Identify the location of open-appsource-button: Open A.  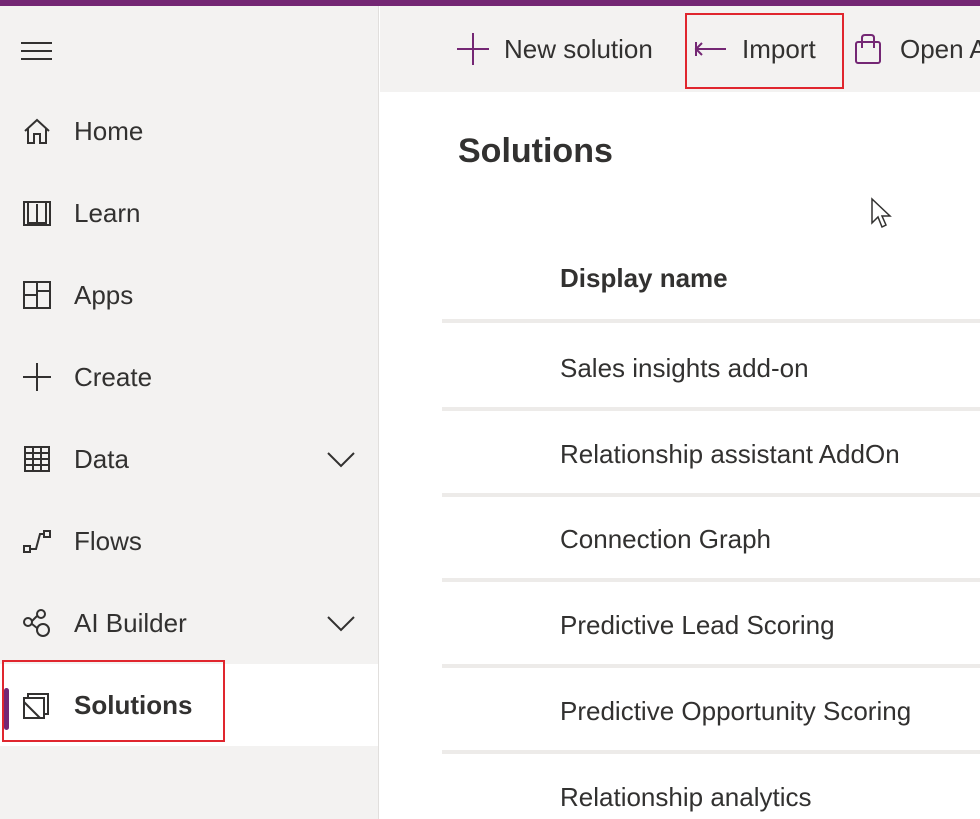
(917, 49).